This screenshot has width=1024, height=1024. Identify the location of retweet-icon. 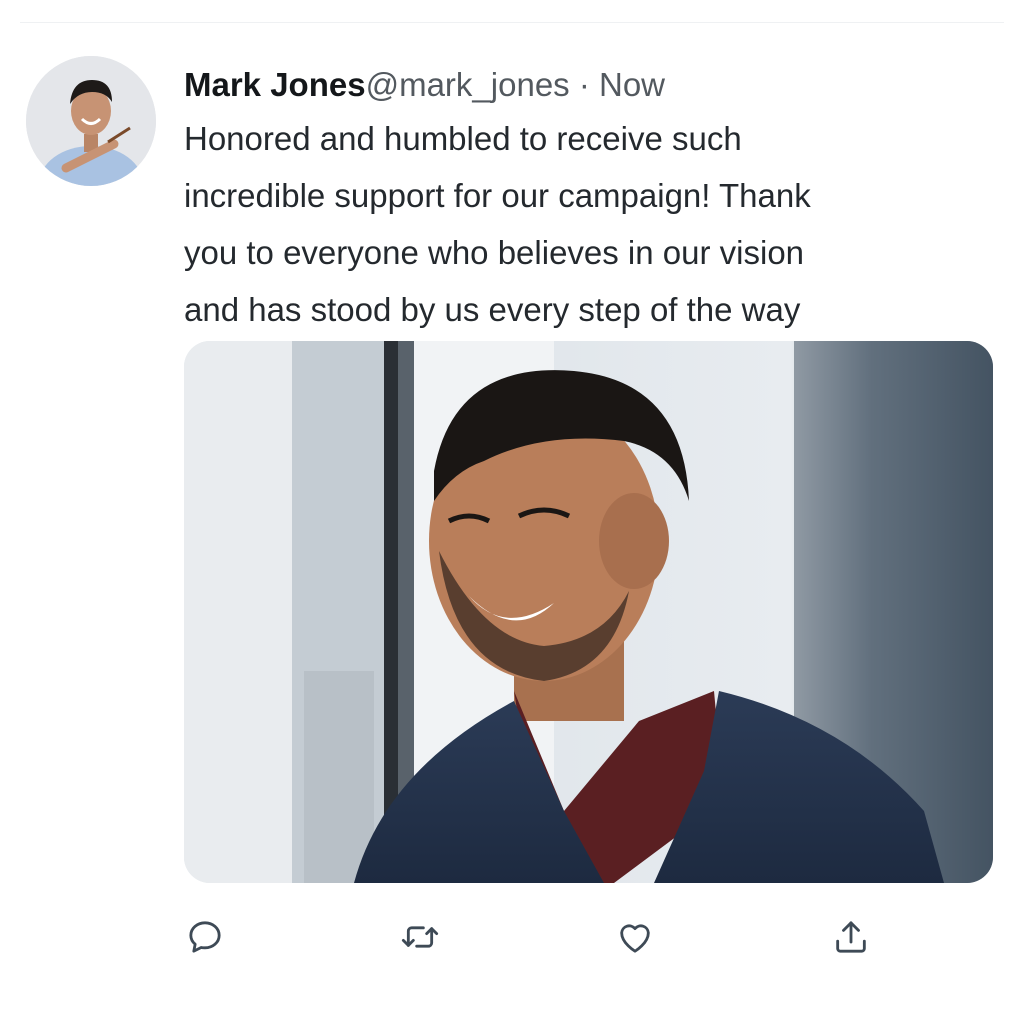
(420, 937).